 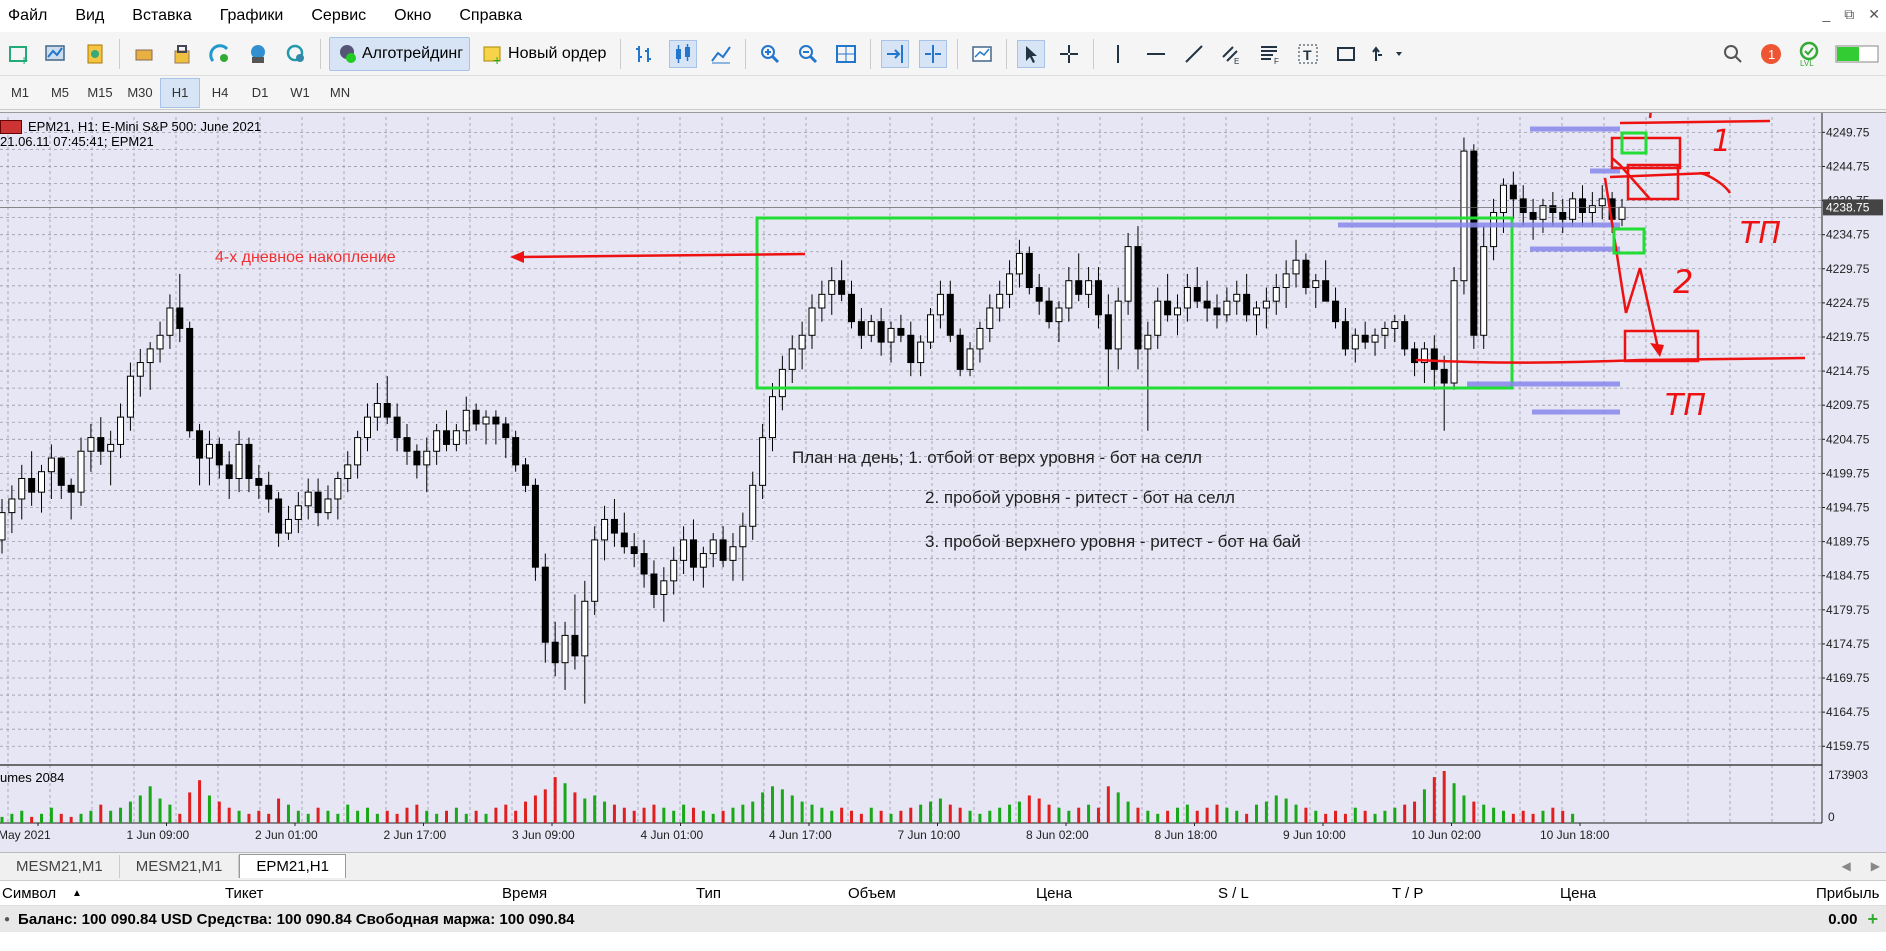 I want to click on text-tool-icon: T, so click(x=1308, y=54).